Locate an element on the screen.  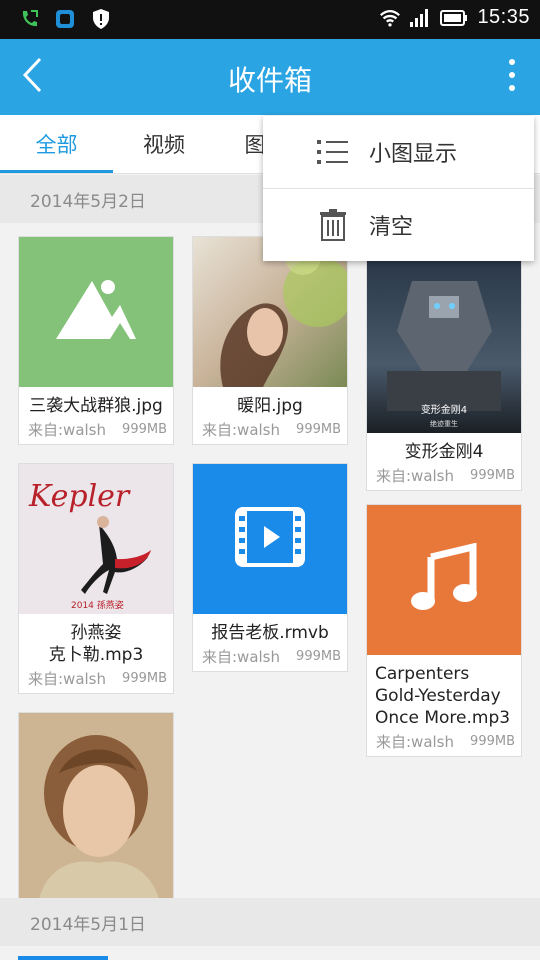
file-card: 三袭大战群狼.jpg 来自:walsh 999MB is located at coordinates (96, 340).